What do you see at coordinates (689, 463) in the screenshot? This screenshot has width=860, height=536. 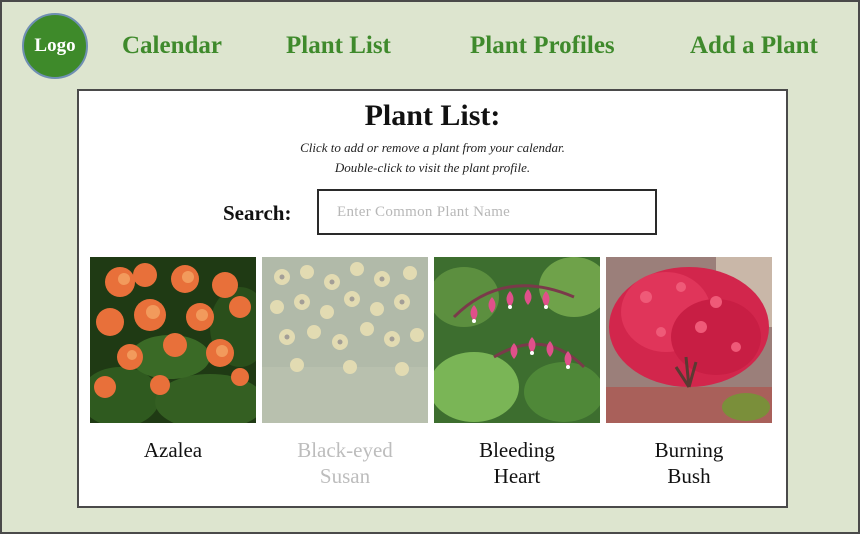 I see `plant-name: Burning Bush` at bounding box center [689, 463].